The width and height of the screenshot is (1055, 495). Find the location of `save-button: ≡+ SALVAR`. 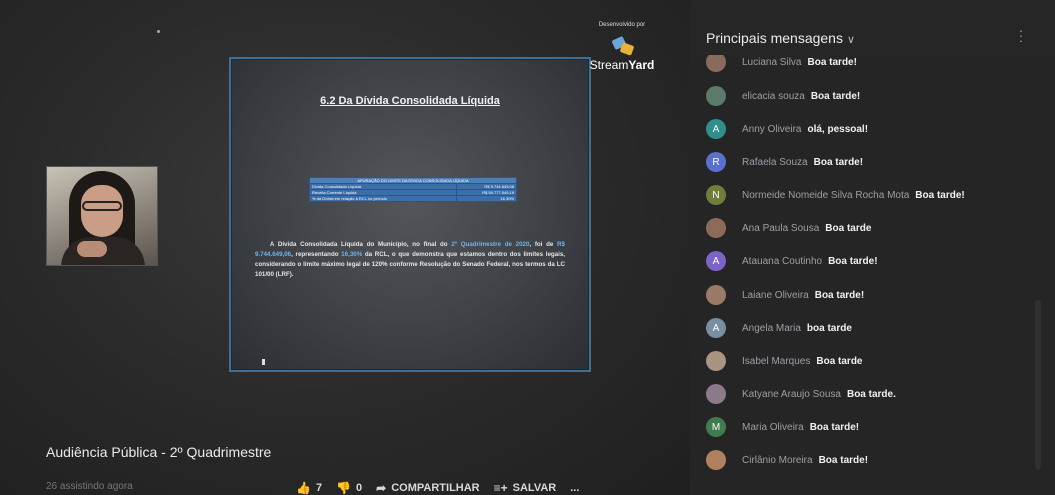

save-button: ≡+ SALVAR is located at coordinates (525, 488).